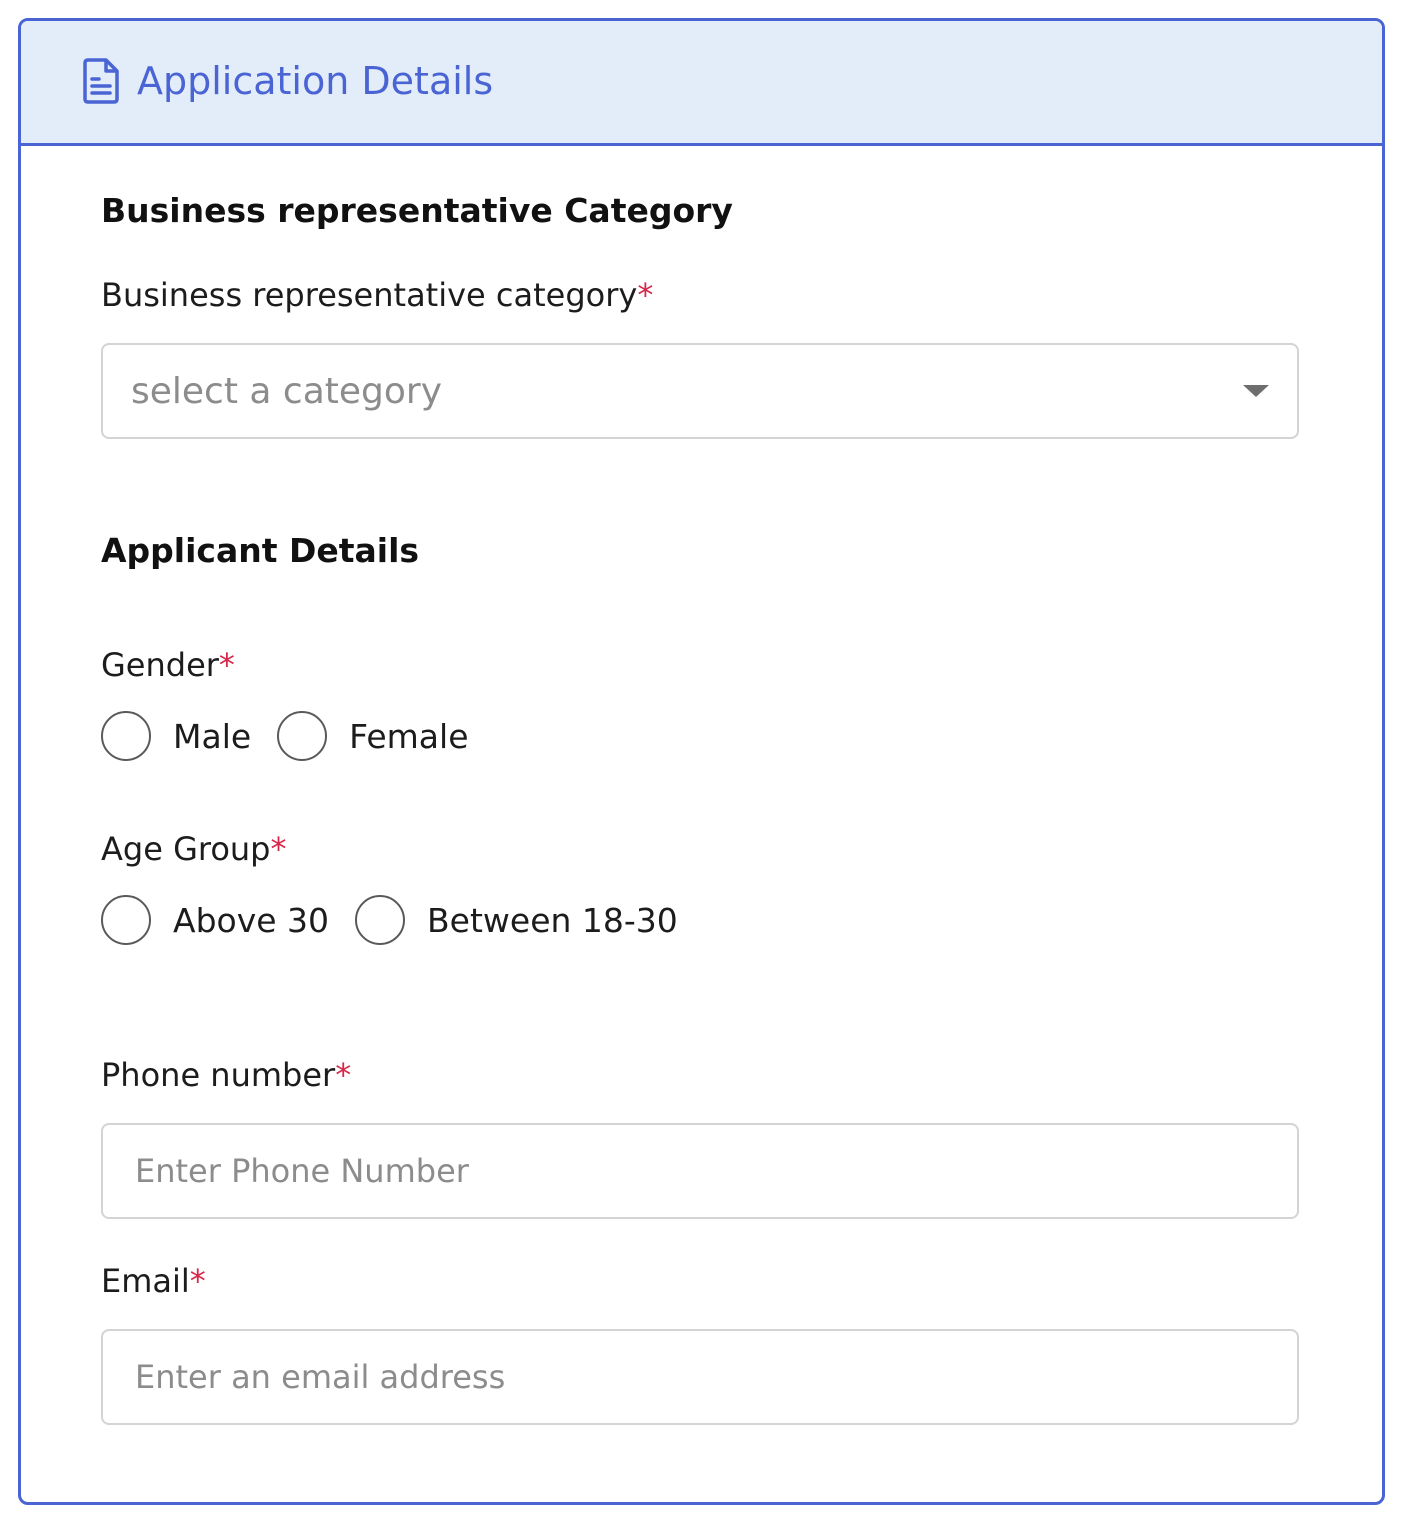  I want to click on gender-field-label: Gender*, so click(168, 665).